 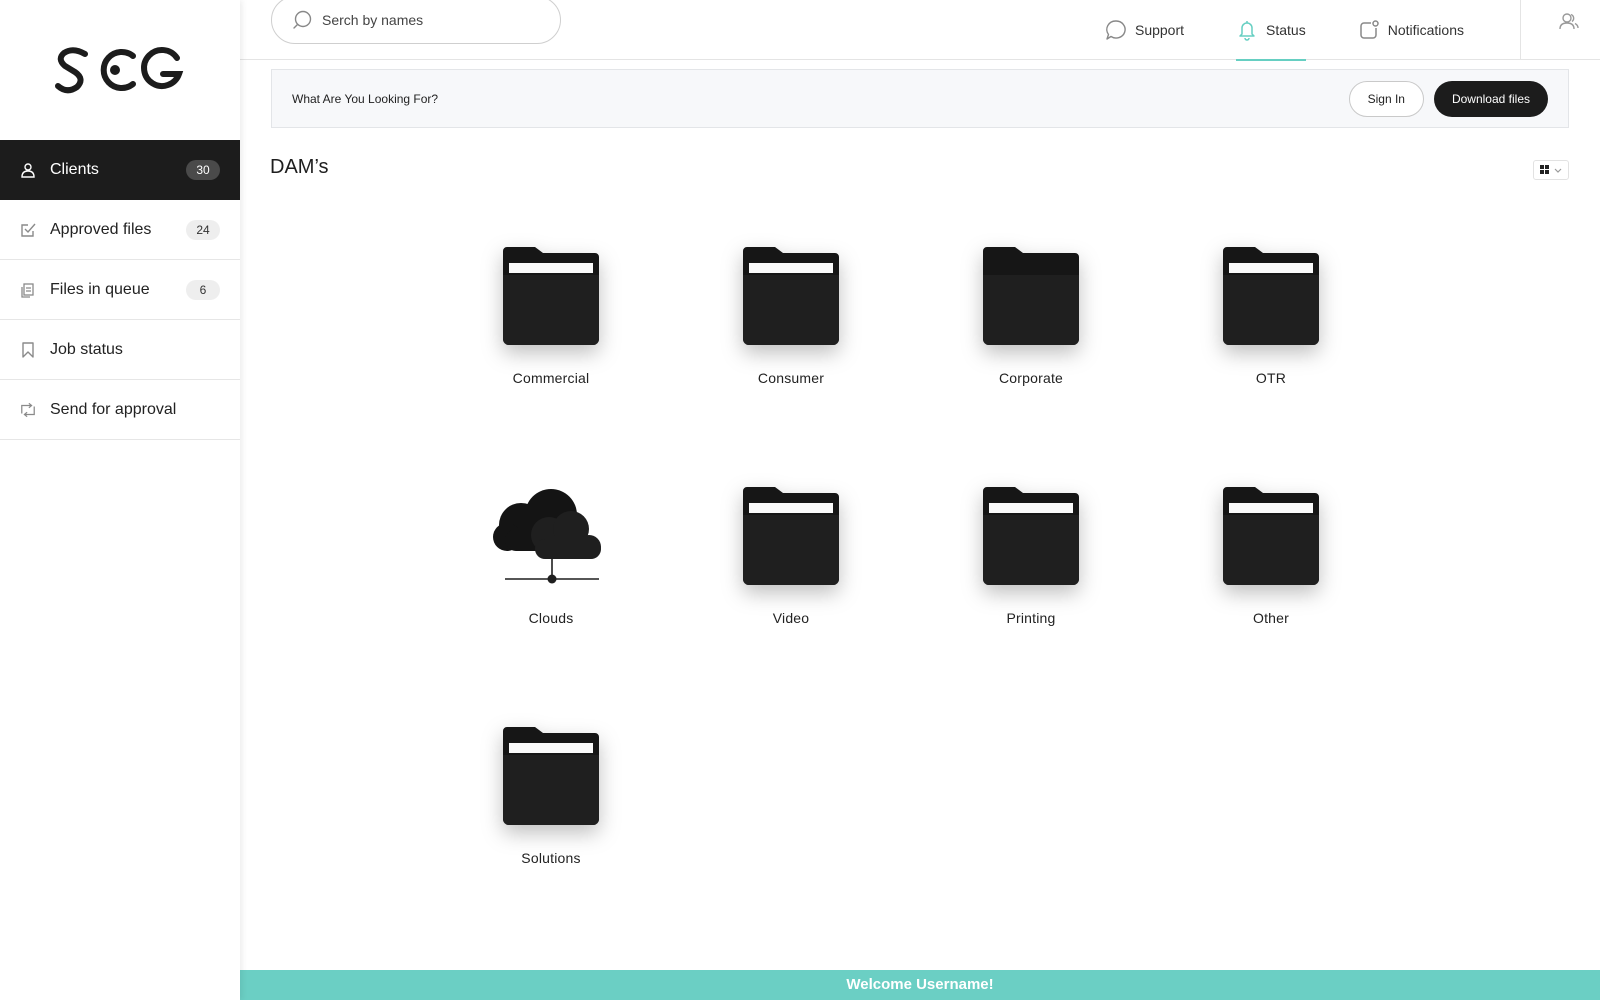 I want to click on tile-solutions: Solutions, so click(x=551, y=825).